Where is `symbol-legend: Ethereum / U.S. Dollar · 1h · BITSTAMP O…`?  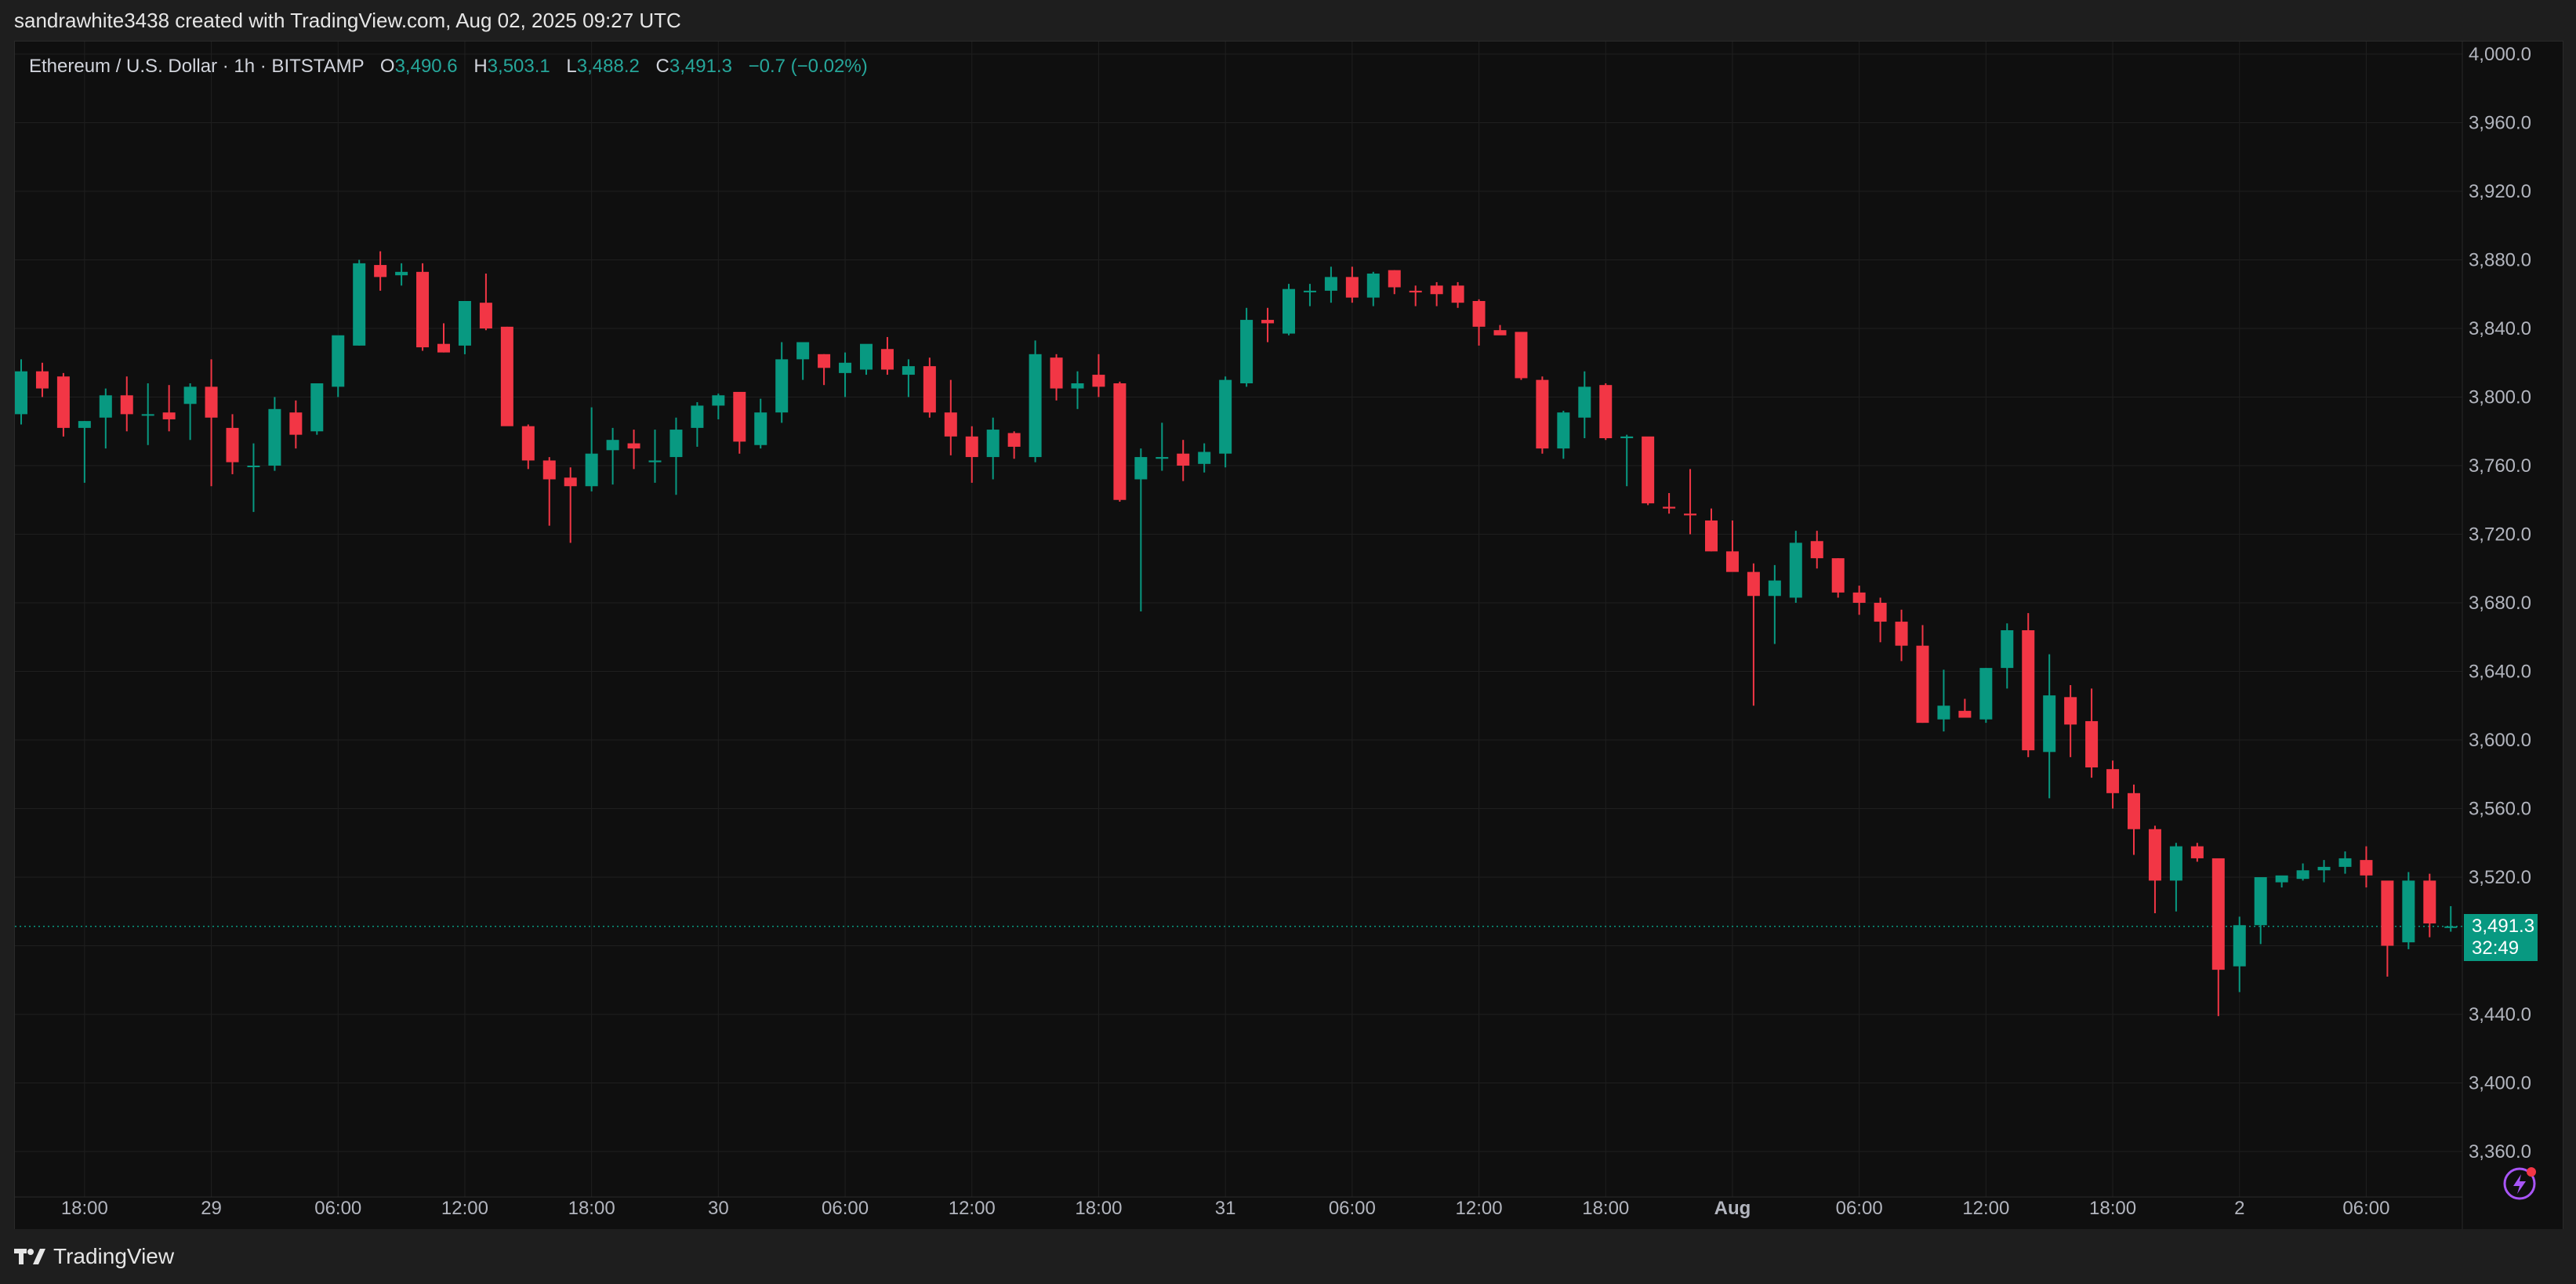 symbol-legend: Ethereum / U.S. Dollar · 1h · BITSTAMP O… is located at coordinates (449, 67).